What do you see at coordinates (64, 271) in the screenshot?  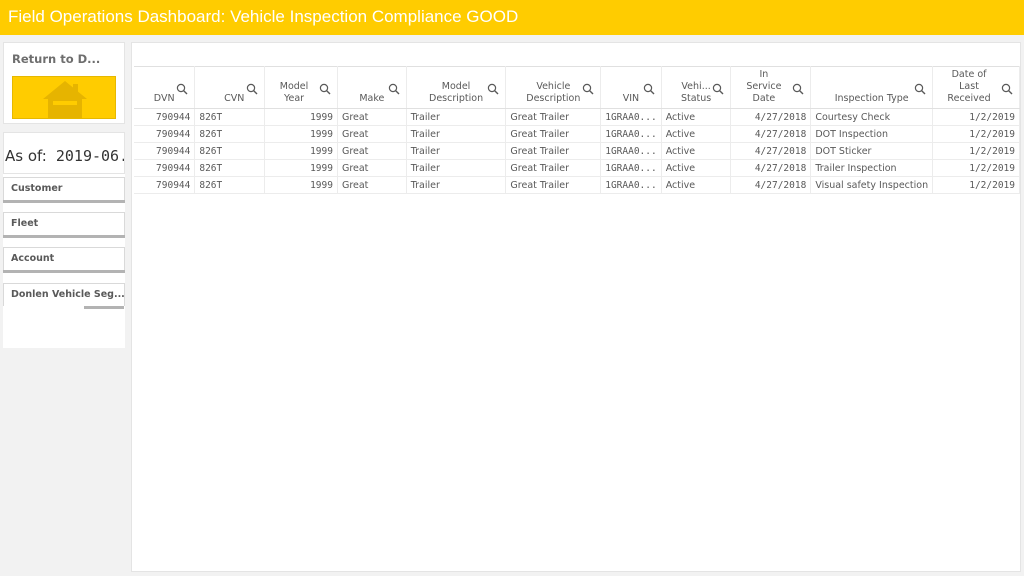 I see `filter-account-bar` at bounding box center [64, 271].